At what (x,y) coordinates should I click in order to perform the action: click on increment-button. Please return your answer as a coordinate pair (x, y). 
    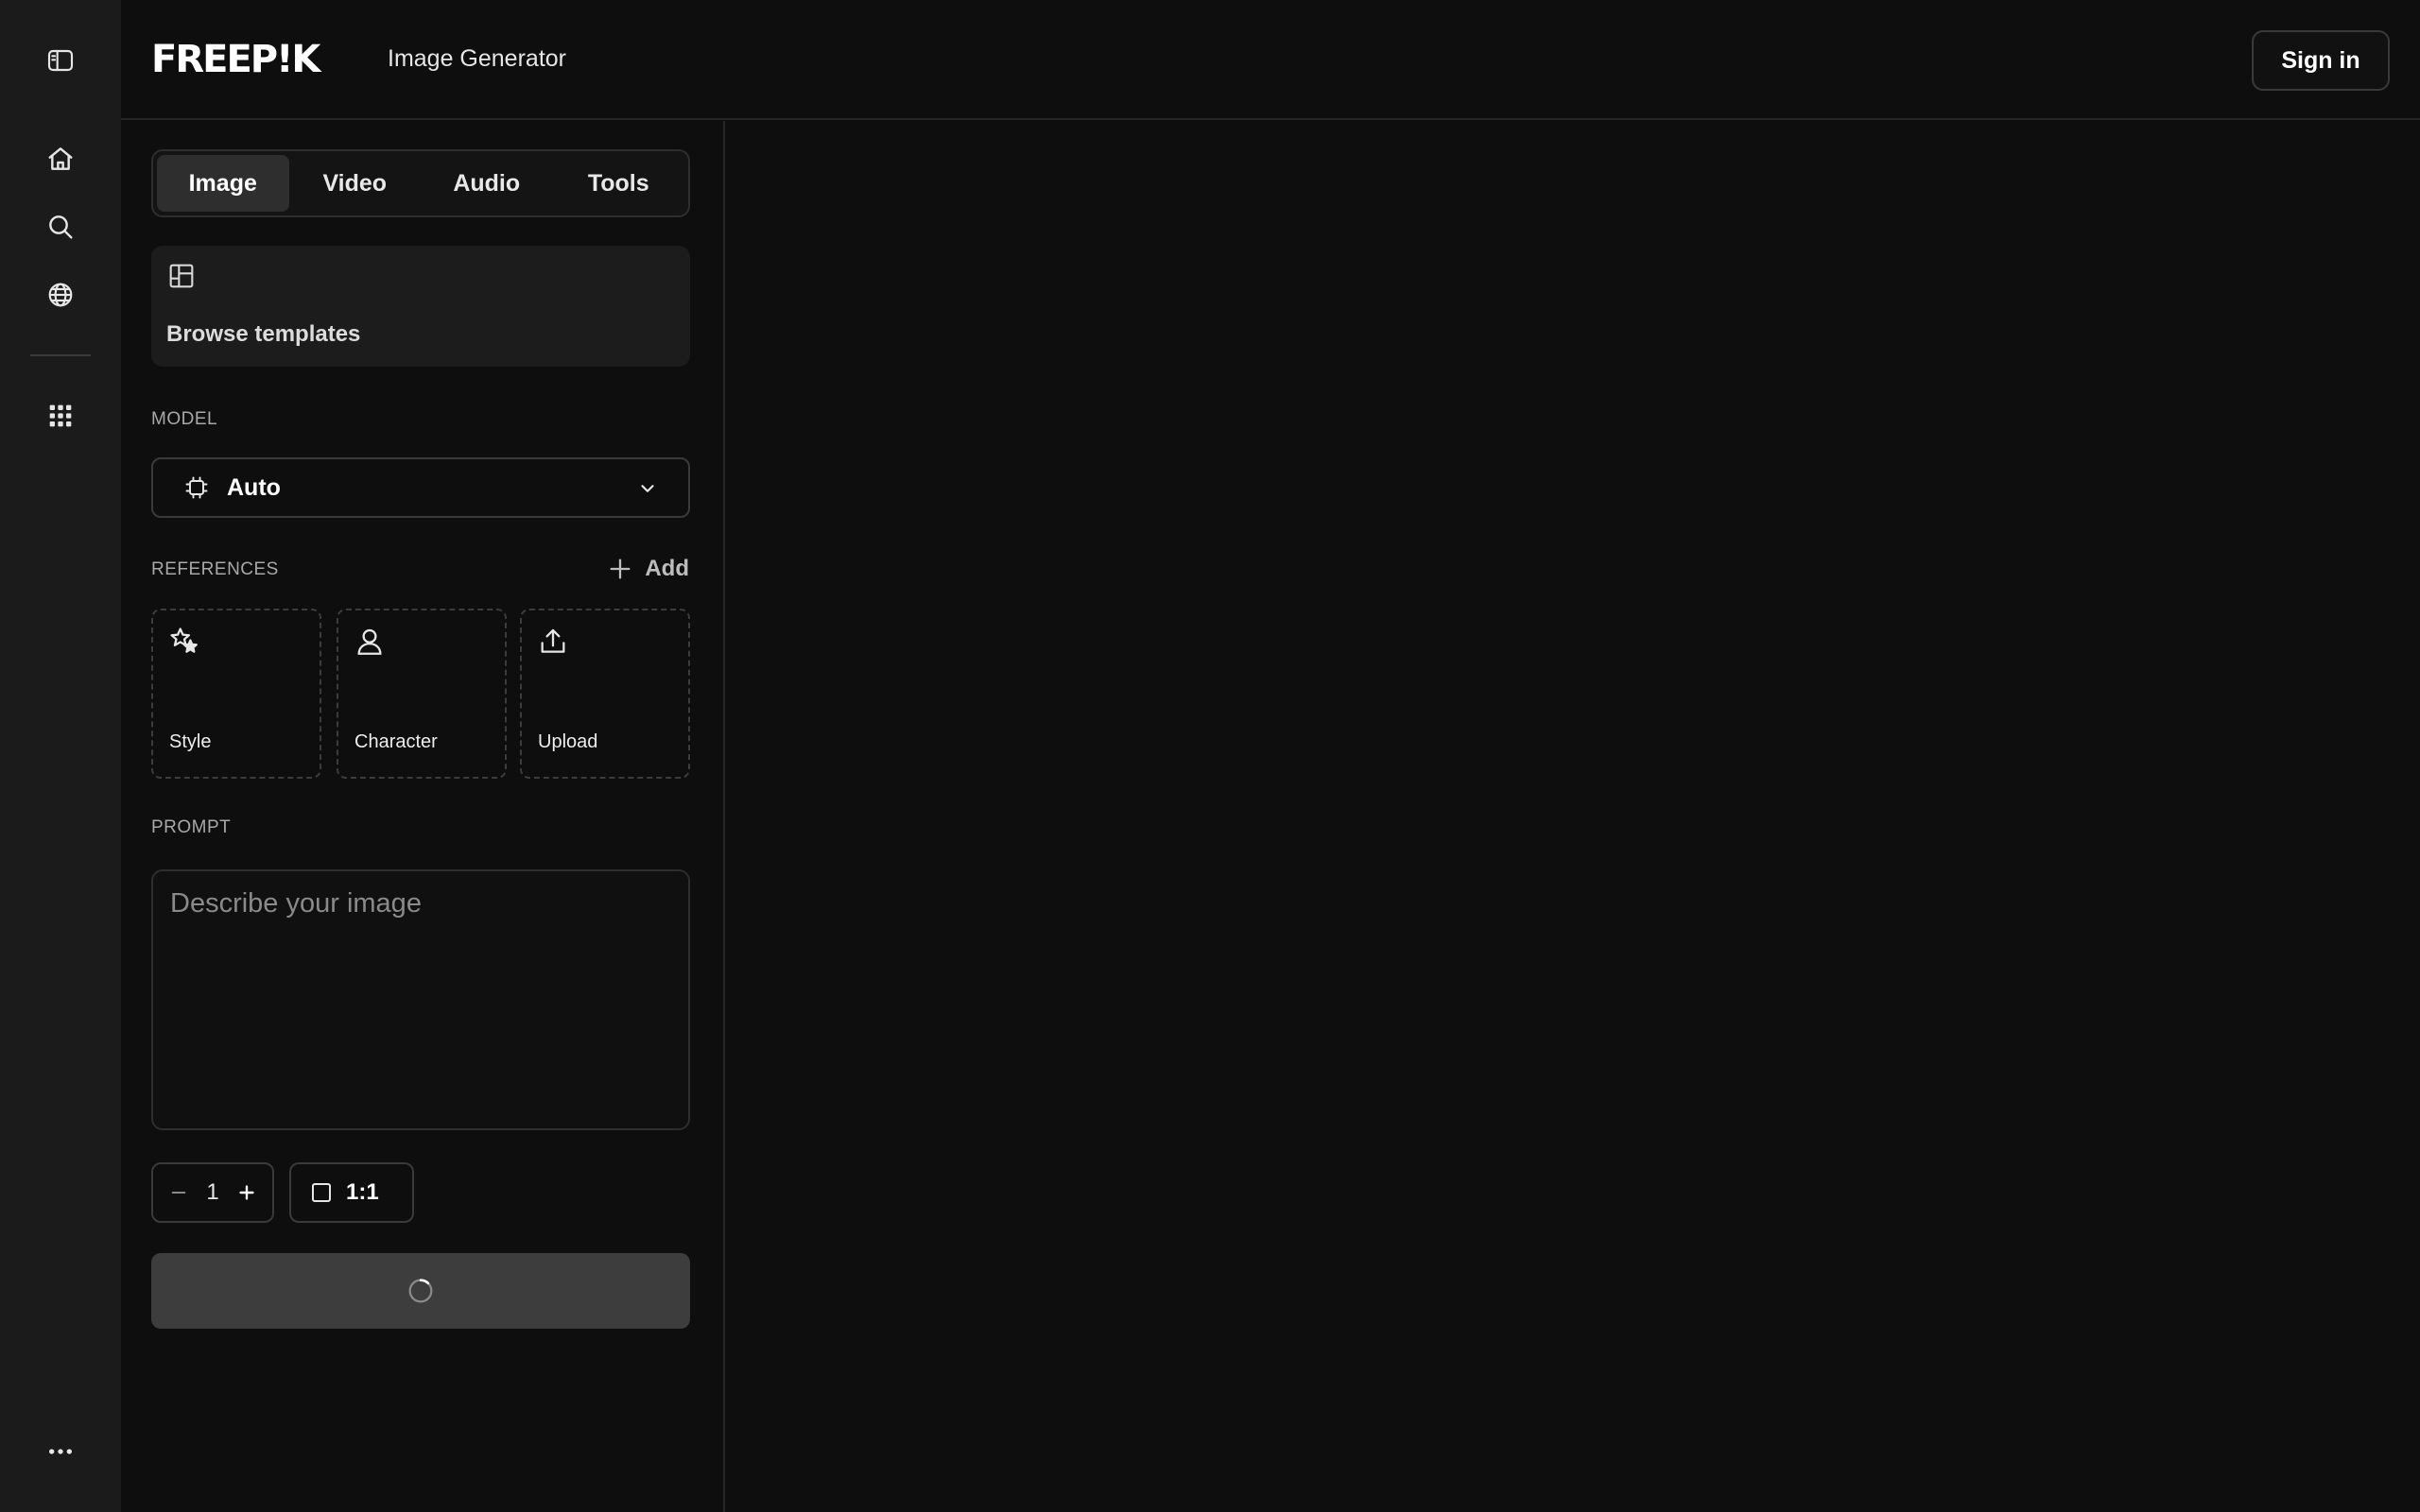
    Looking at the image, I should click on (247, 1192).